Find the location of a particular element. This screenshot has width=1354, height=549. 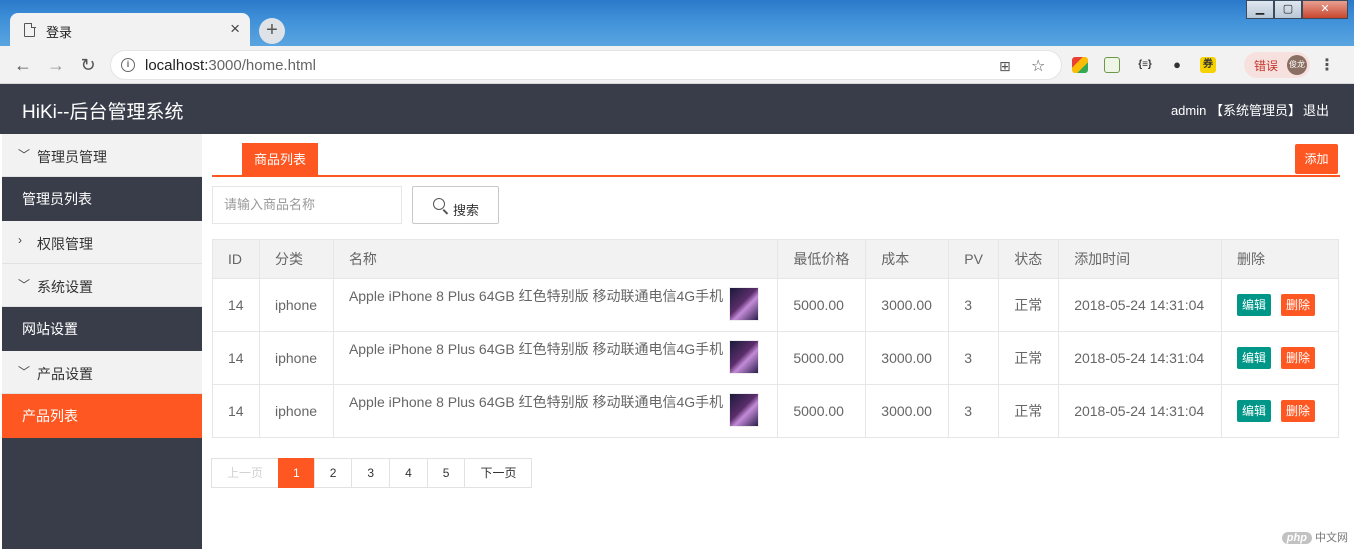

extension-sheet-icon is located at coordinates (1112, 65).